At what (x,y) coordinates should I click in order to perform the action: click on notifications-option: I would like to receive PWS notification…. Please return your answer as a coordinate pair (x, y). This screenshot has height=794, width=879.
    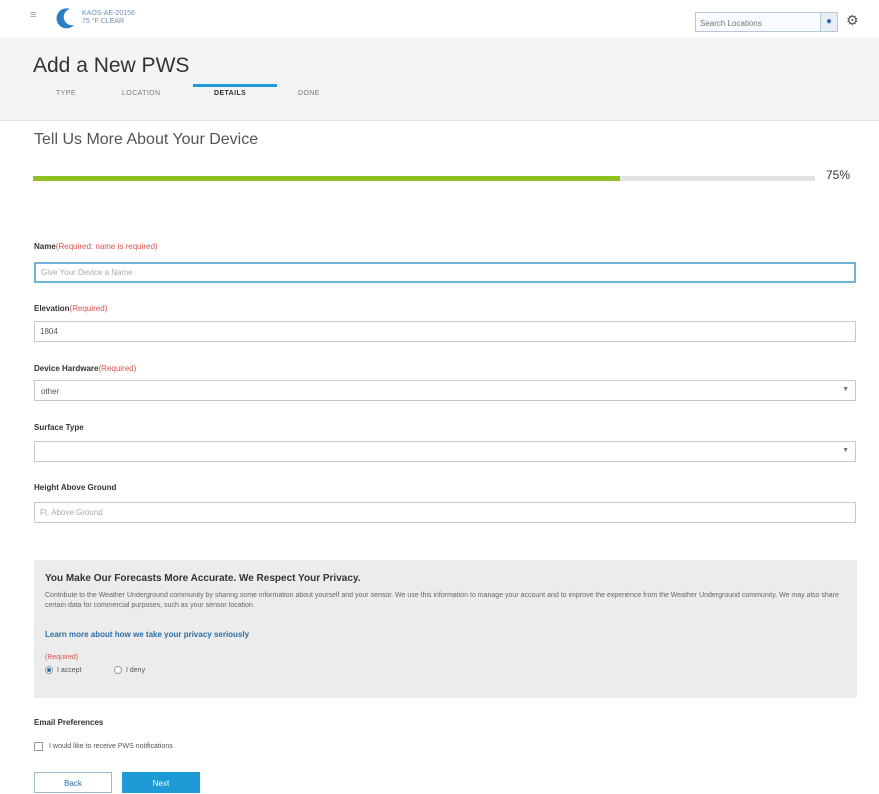
    Looking at the image, I should click on (103, 746).